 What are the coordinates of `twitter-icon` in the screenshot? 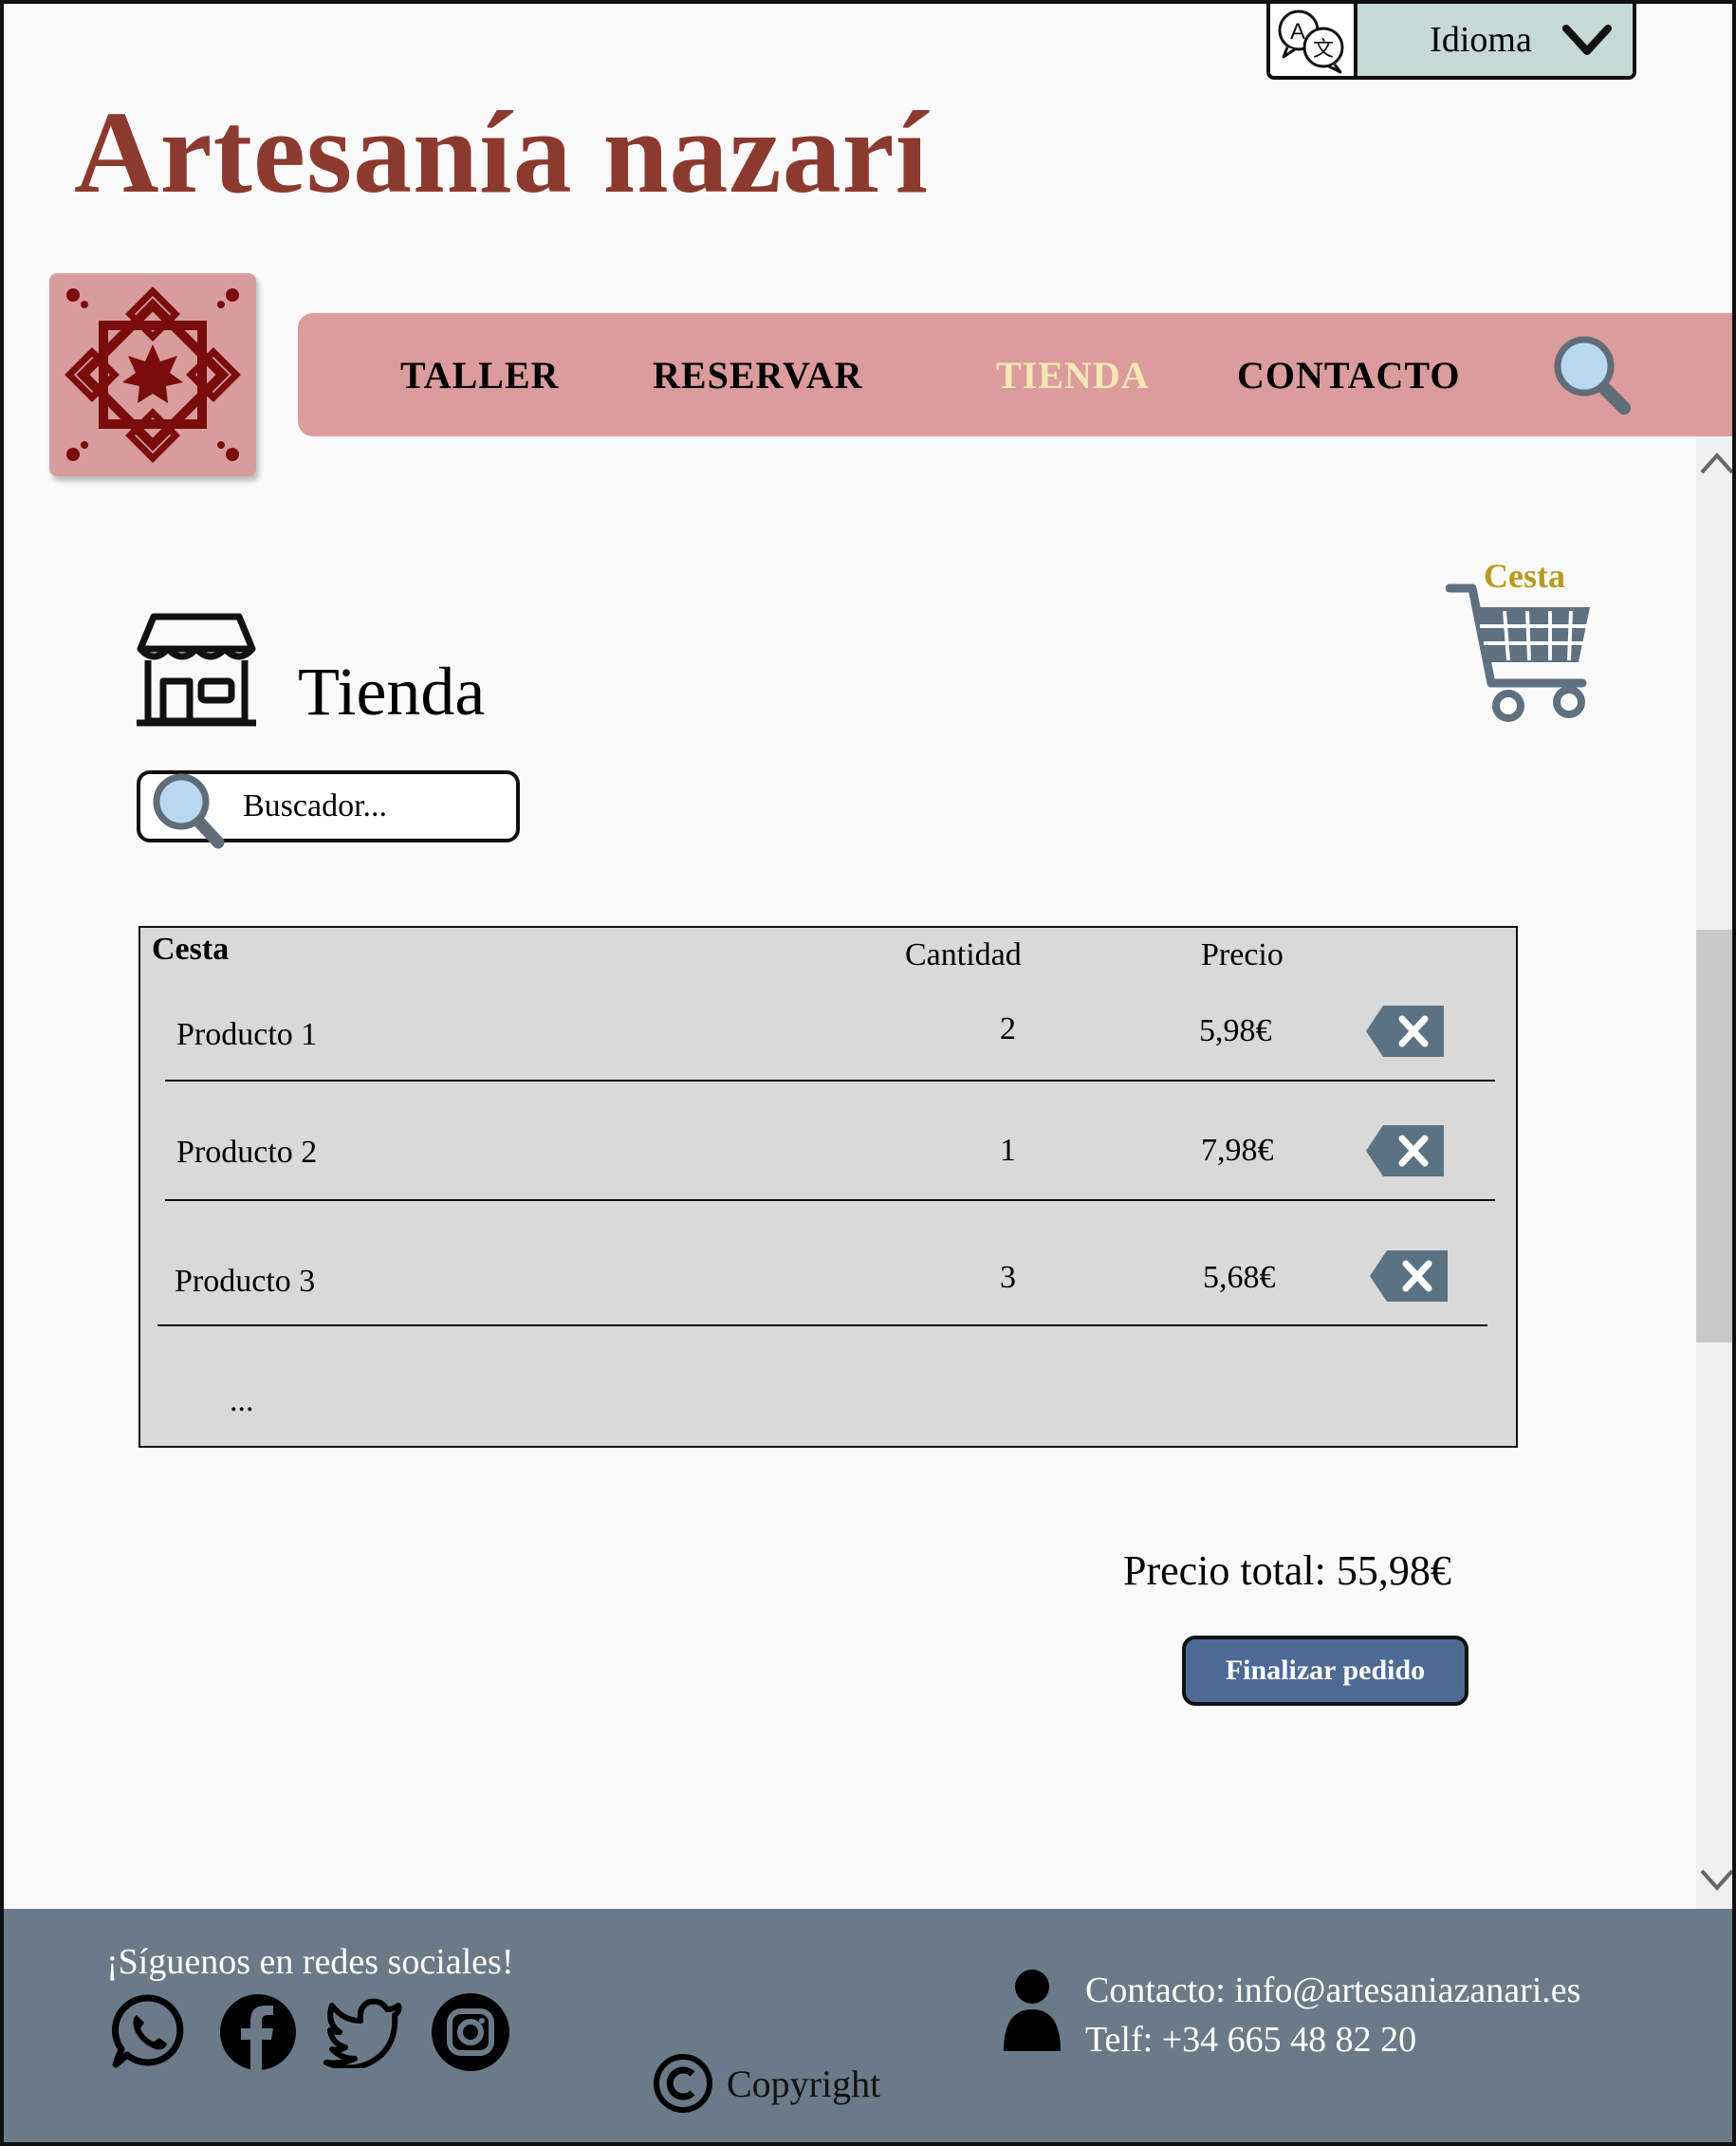 It's located at (363, 2030).